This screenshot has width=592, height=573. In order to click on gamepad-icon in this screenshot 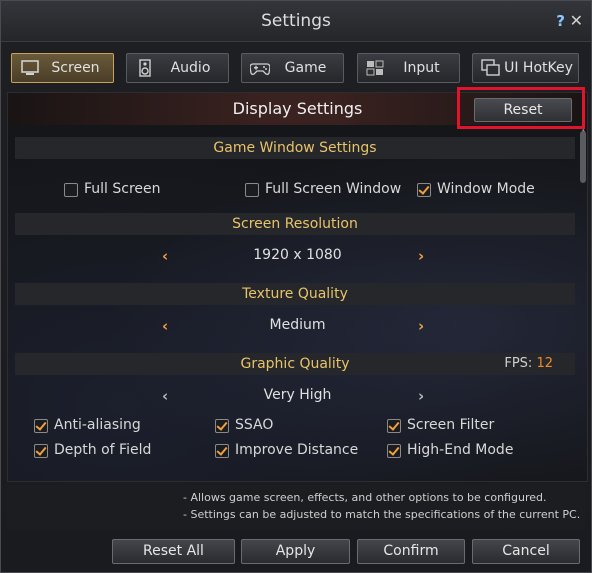, I will do `click(260, 69)`.